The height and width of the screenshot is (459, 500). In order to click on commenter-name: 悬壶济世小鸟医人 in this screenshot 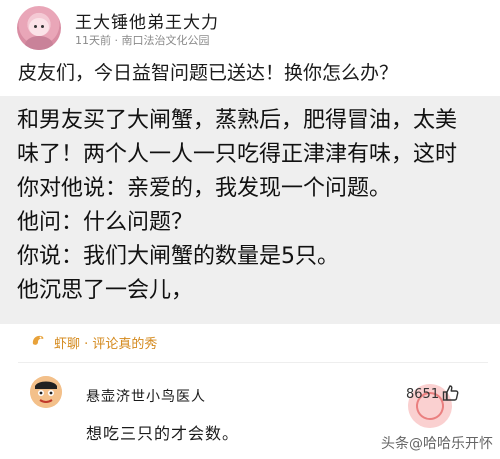, I will do `click(146, 396)`.